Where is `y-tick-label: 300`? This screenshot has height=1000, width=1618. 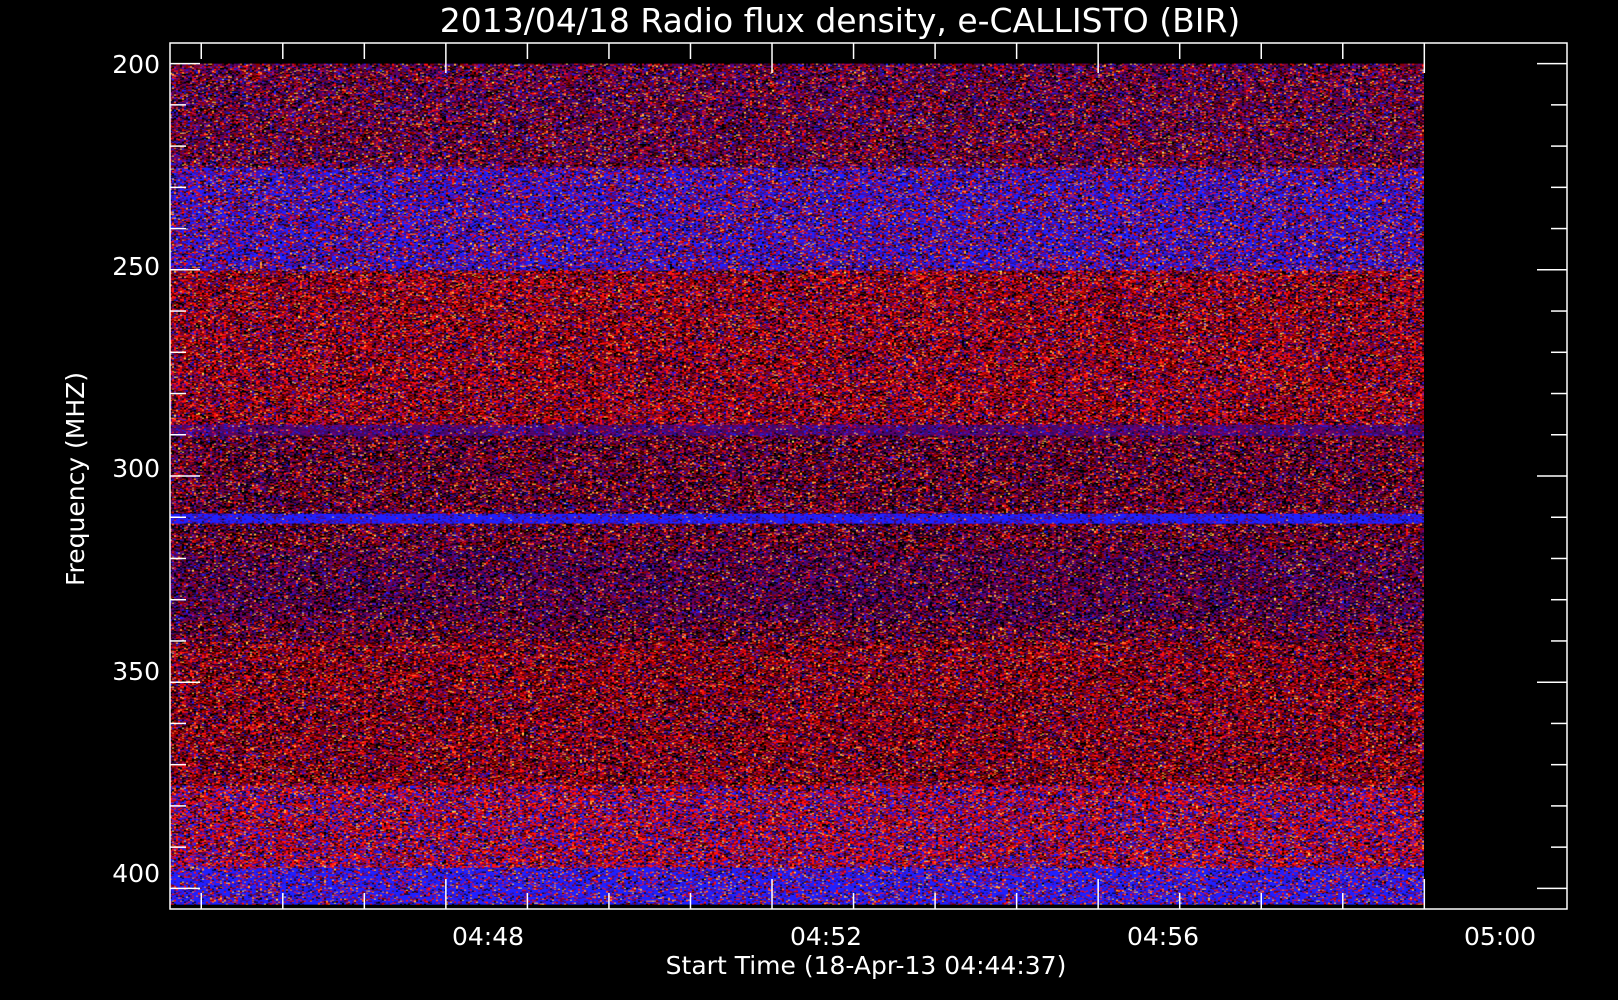 y-tick-label: 300 is located at coordinates (136, 468).